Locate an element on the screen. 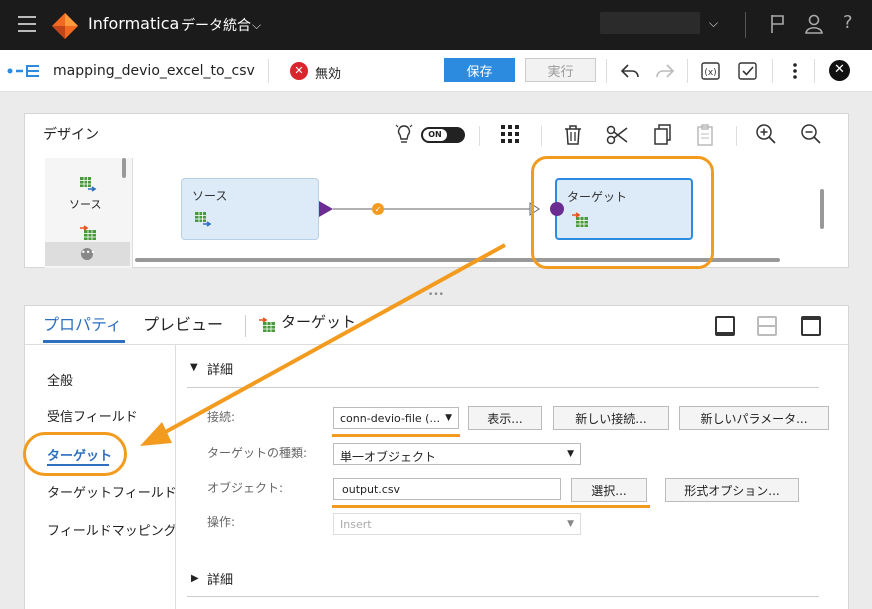 The width and height of the screenshot is (872, 609). source-node-label: ソース is located at coordinates (210, 196).